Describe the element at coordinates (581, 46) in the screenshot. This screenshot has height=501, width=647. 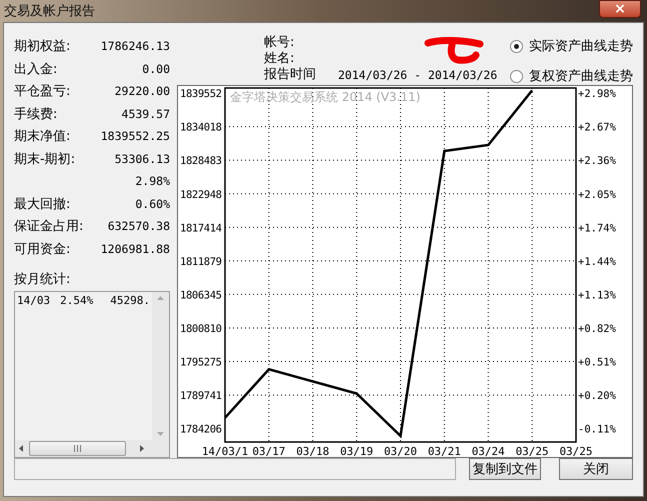
I see `radio-label: 实际资产曲线走势` at that location.